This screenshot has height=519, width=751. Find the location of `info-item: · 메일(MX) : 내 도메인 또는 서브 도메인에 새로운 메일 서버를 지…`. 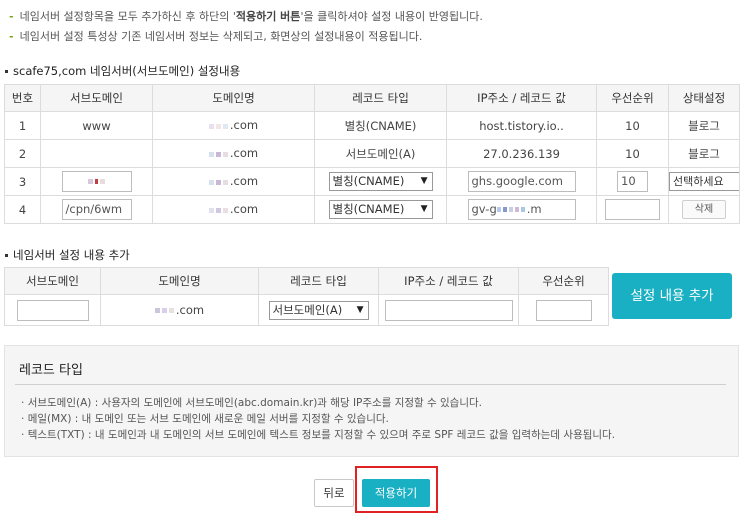

info-item: · 메일(MX) : 내 도메인 또는 서브 도메인에 새로운 메일 서버를 지… is located at coordinates (205, 419).